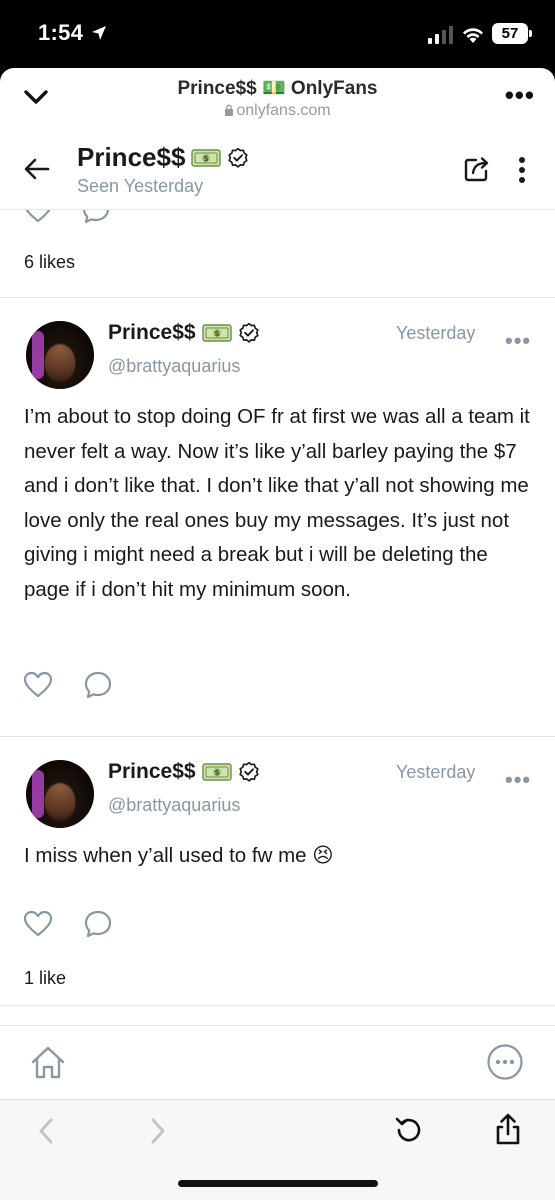 The image size is (555, 1200). I want to click on url-text: onlyfans.com, so click(283, 110).